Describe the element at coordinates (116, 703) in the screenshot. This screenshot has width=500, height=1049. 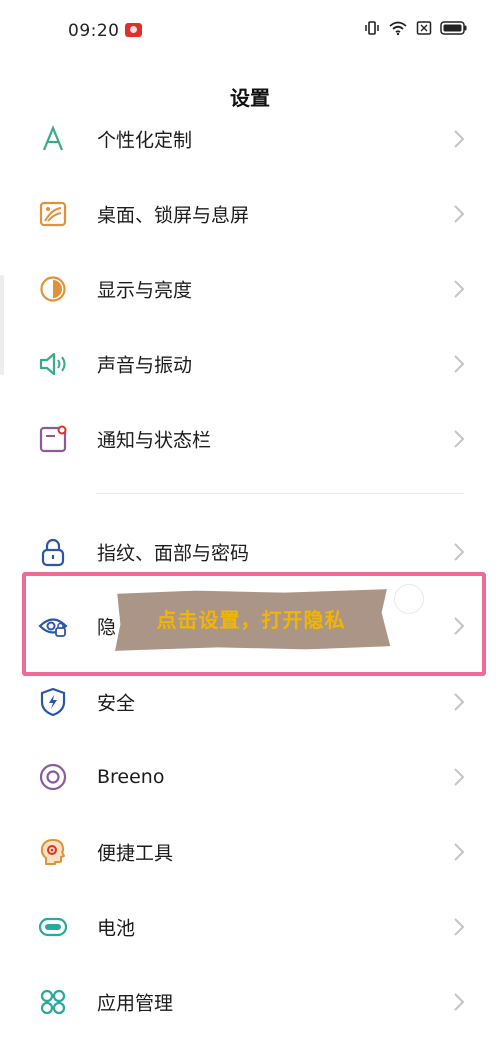
I see `settings-item-label: 安全` at that location.